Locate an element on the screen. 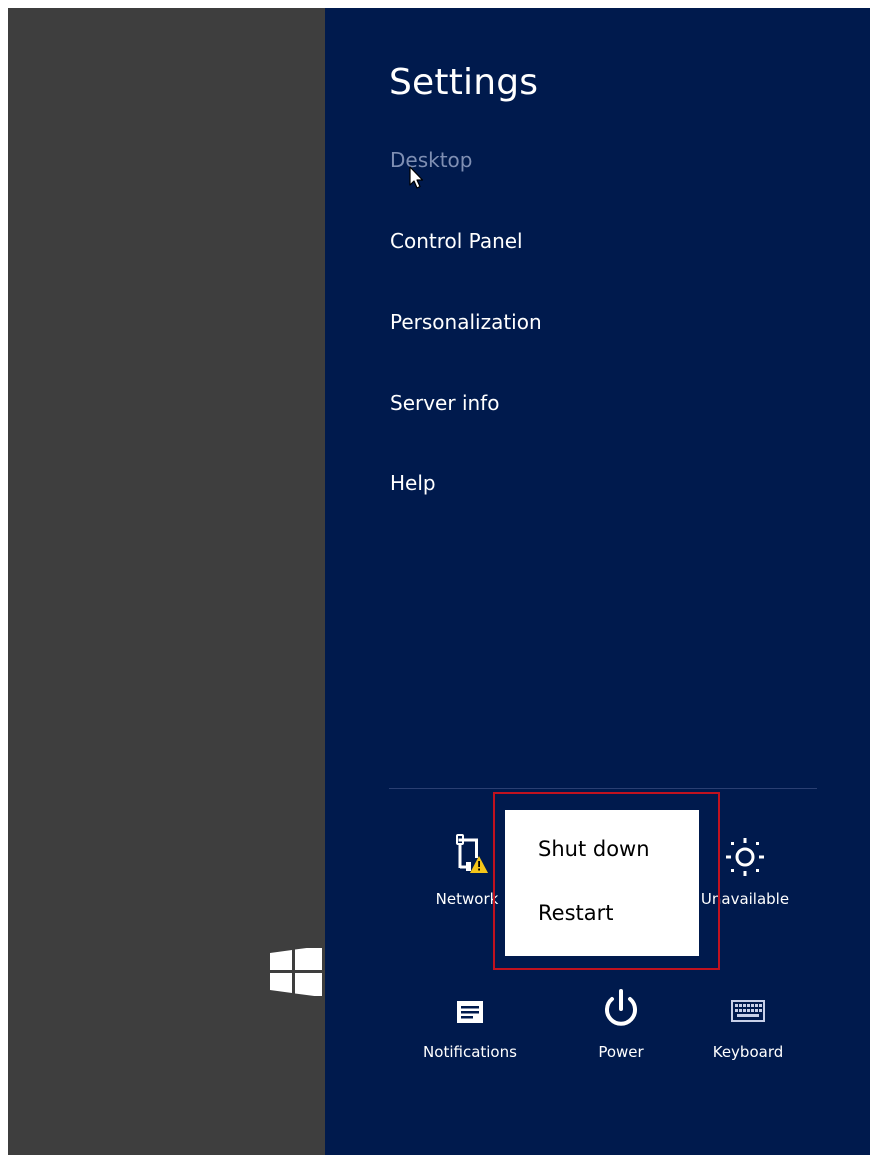 The image size is (870, 1163). shut-down-menu-item: Shut down is located at coordinates (594, 849).